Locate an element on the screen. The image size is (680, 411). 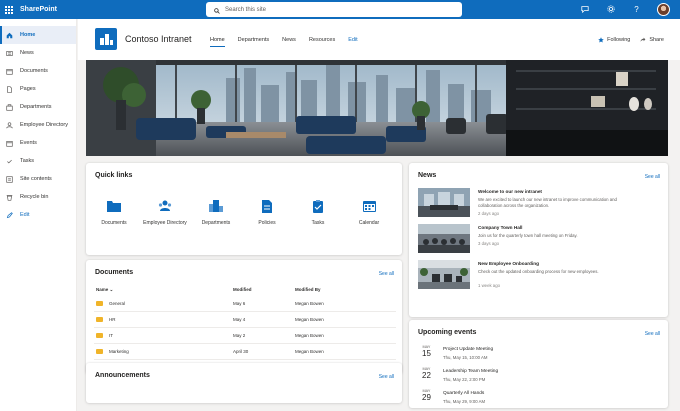
quick-link-employee-directory: Employee Directory is located at coordinates (165, 211).